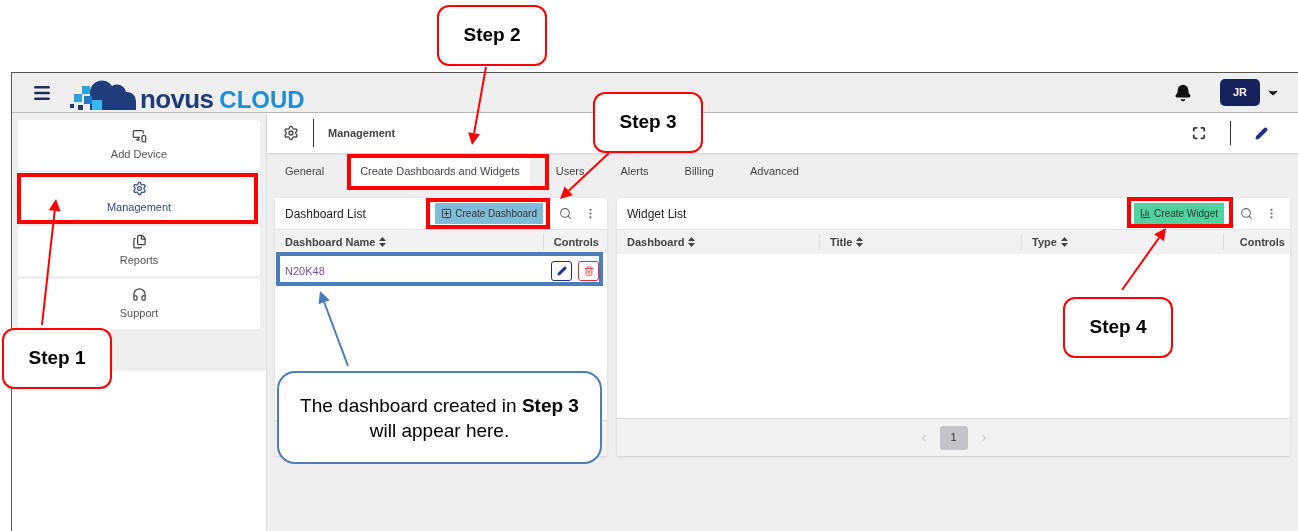 The image size is (1298, 531). I want to click on sidebar-item: Add Device, so click(139, 145).